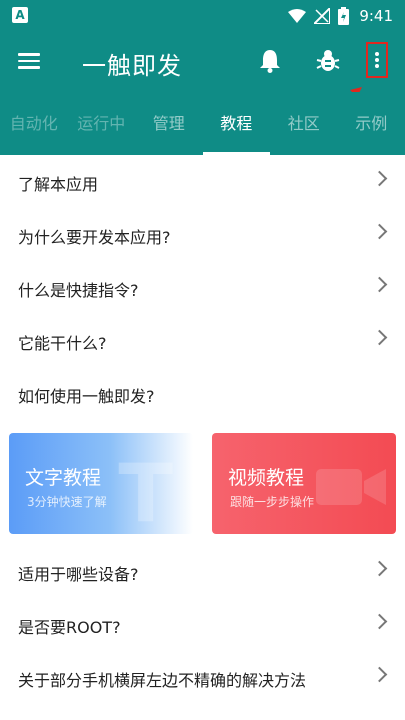 The width and height of the screenshot is (405, 720). What do you see at coordinates (63, 478) in the screenshot?
I see `card-title: 文字教程` at bounding box center [63, 478].